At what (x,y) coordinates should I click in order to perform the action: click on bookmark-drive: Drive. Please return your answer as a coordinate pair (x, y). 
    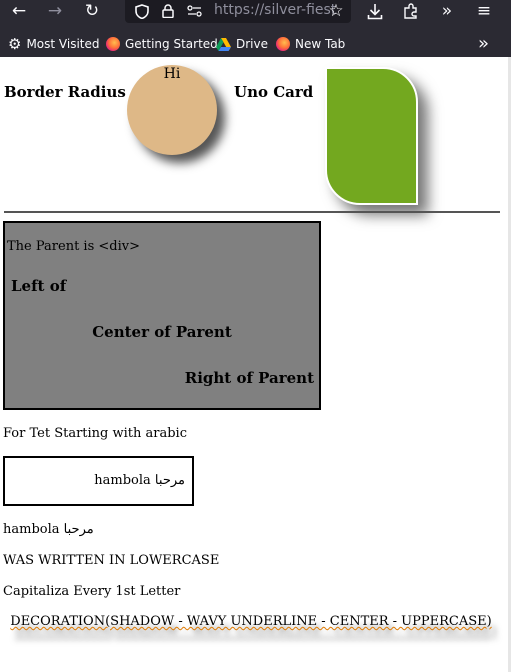
    Looking at the image, I should click on (242, 44).